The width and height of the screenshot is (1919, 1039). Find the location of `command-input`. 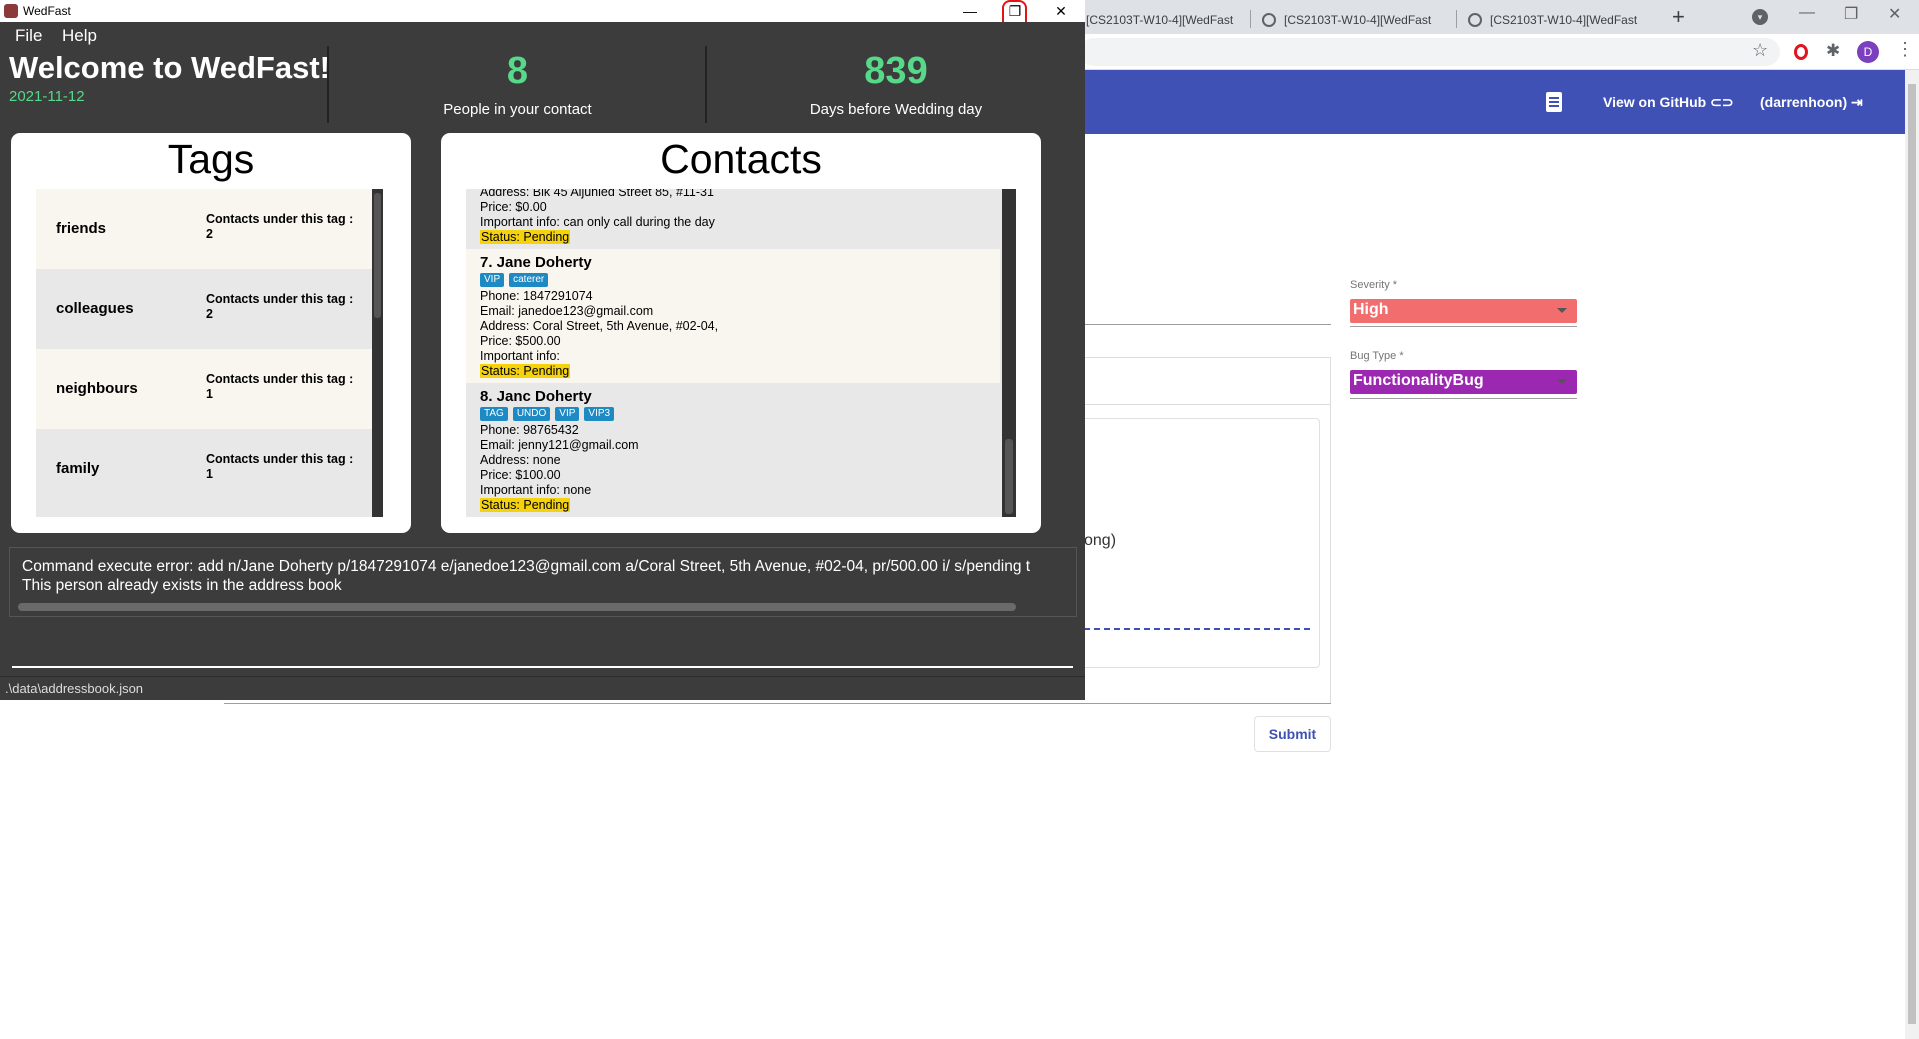

command-input is located at coordinates (542, 651).